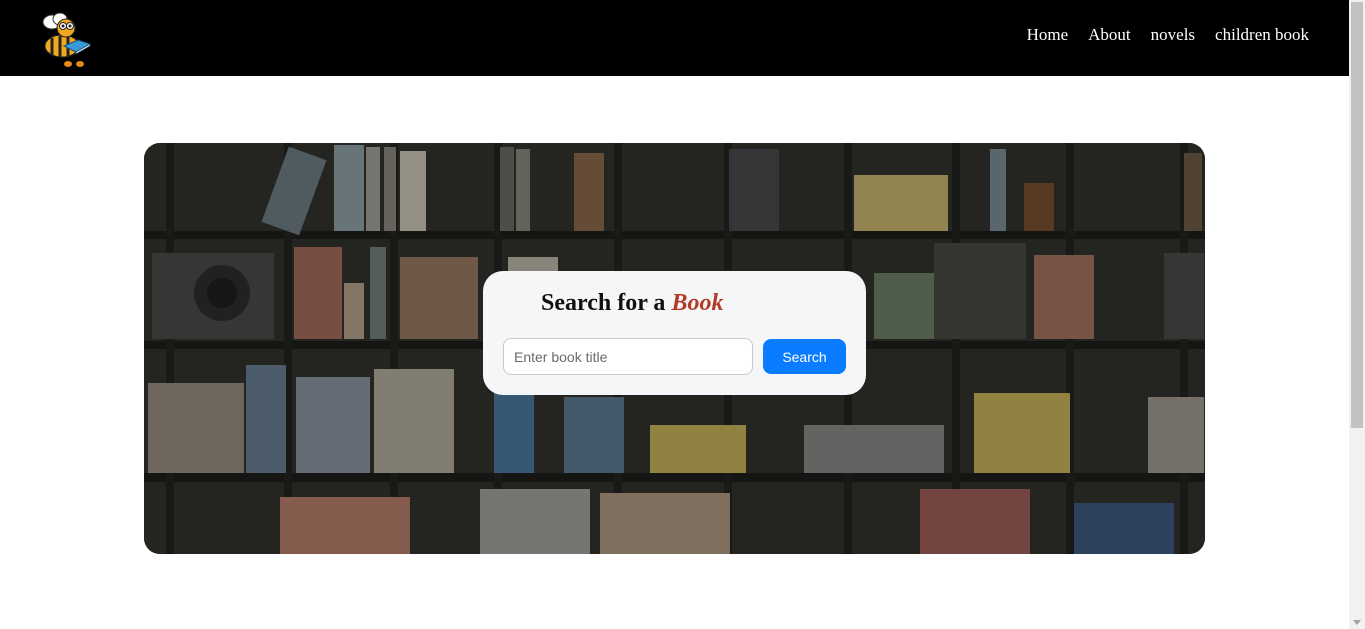 This screenshot has width=1365, height=629. Describe the element at coordinates (674, 38) in the screenshot. I see `navbar: Home About novels children book` at that location.